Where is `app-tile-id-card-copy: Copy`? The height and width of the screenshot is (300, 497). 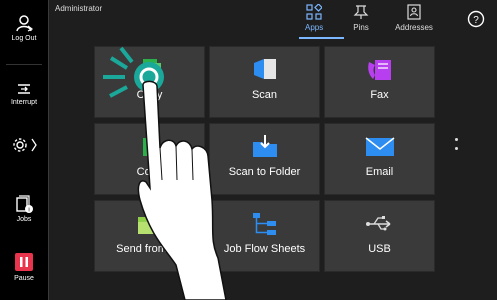
app-tile-id-card-copy: Copy is located at coordinates (149, 159).